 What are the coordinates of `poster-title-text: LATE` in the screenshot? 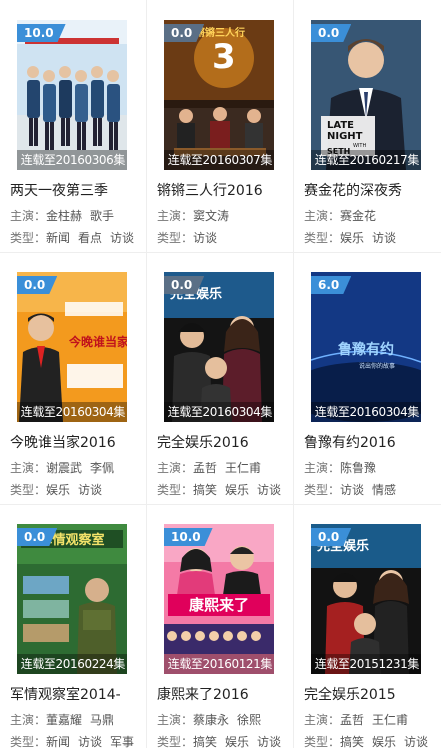 It's located at (340, 125).